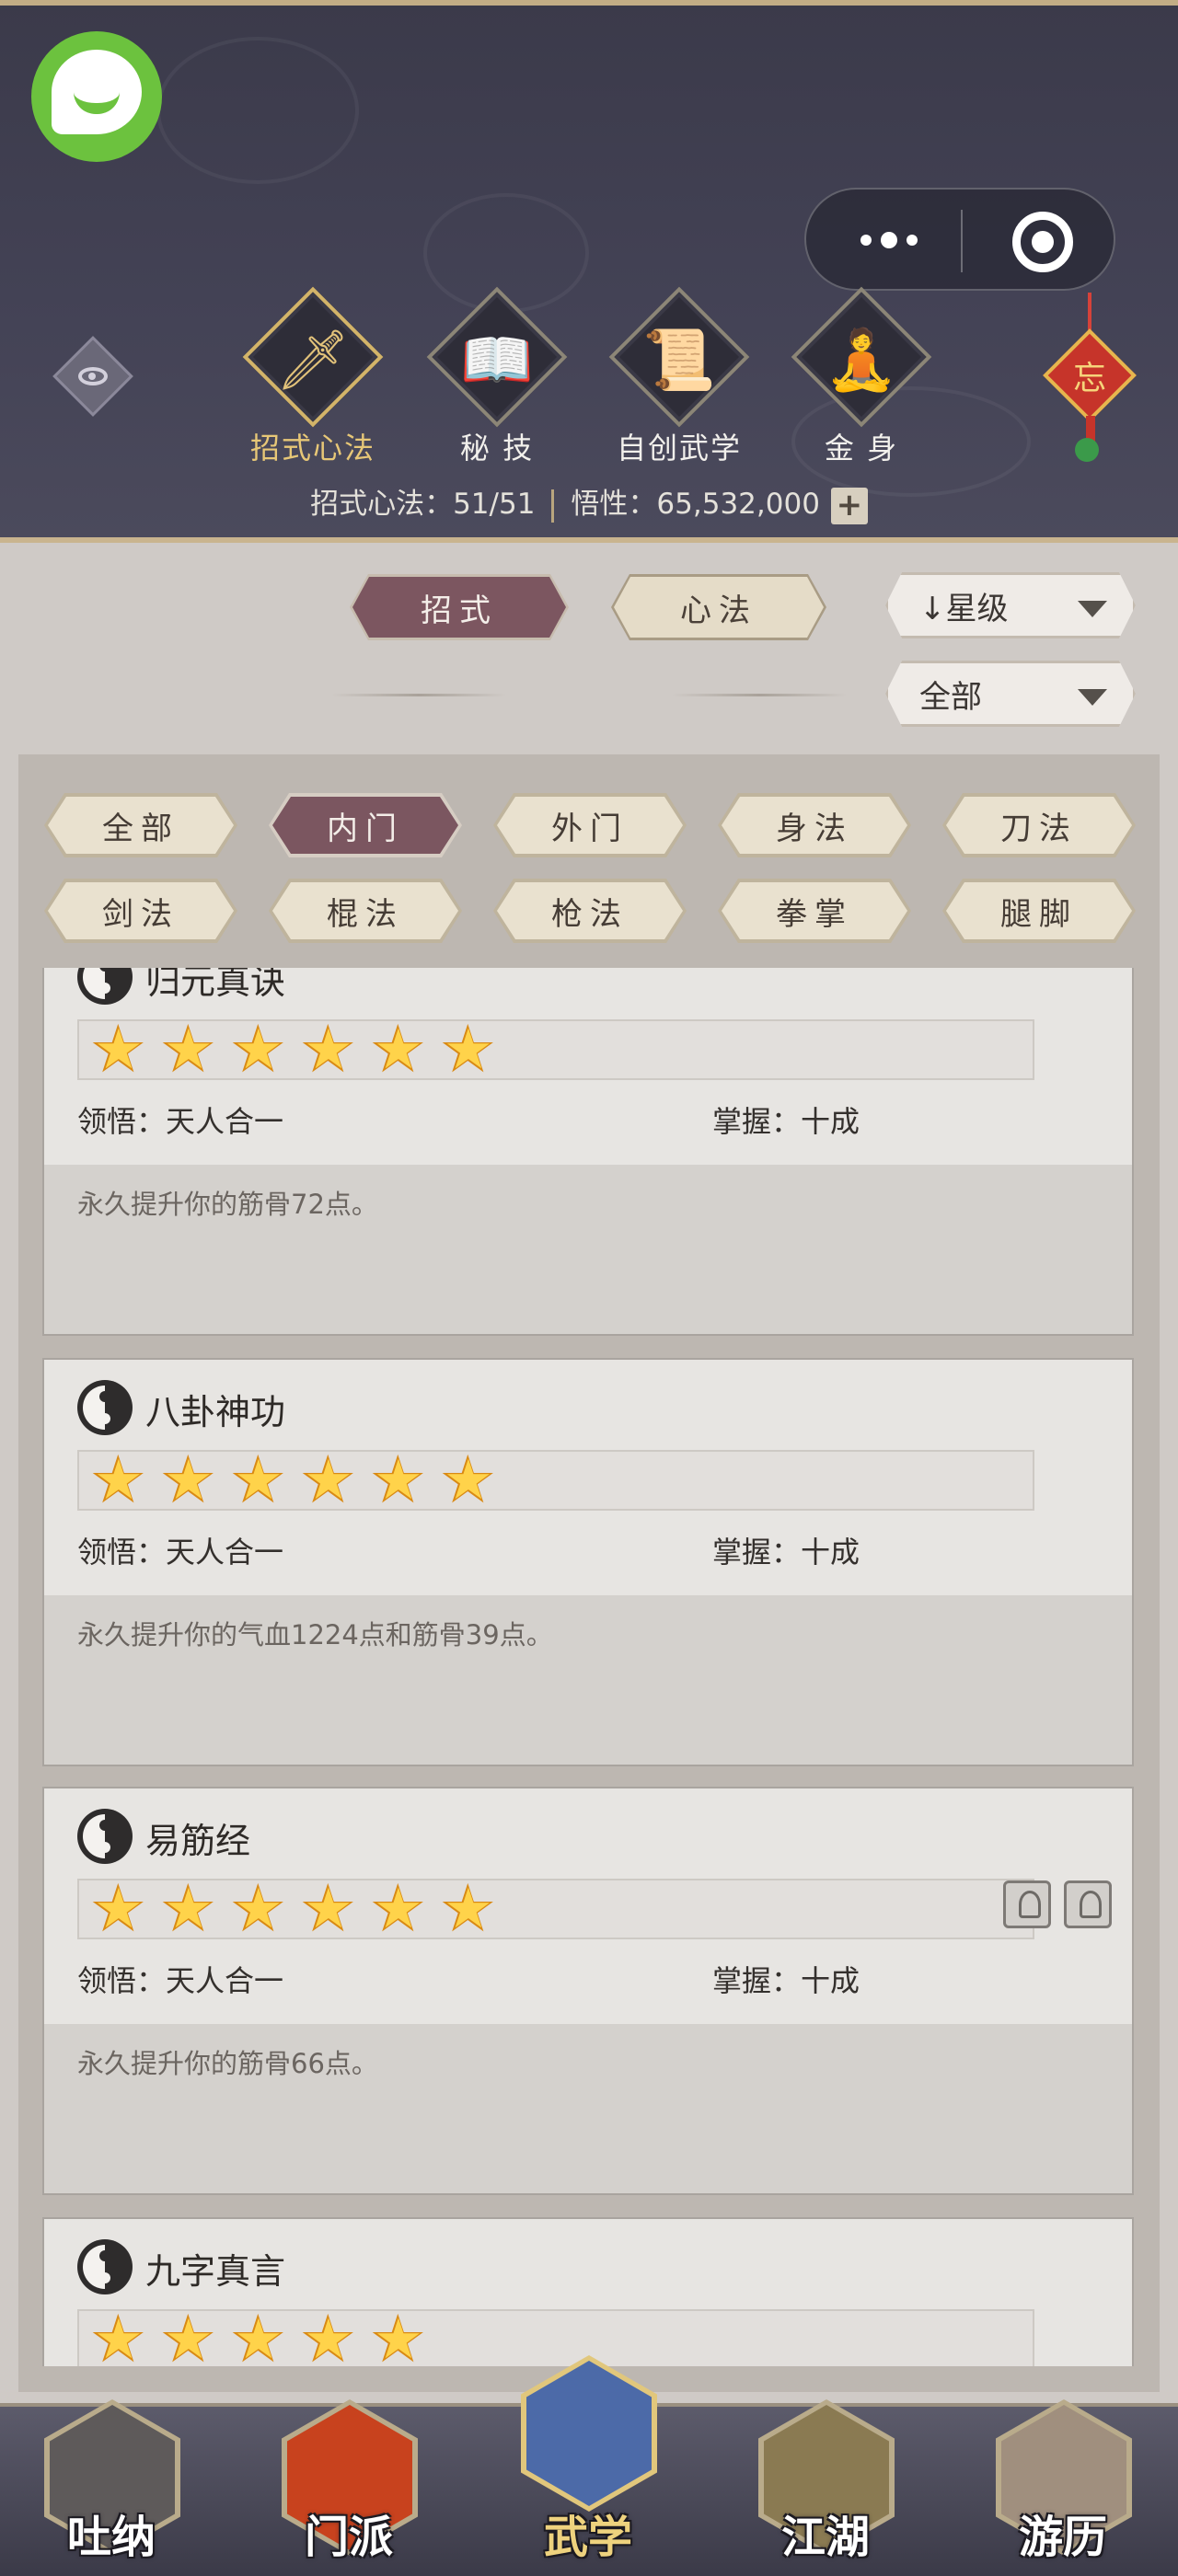  I want to click on filter-chip: 身法, so click(814, 825).